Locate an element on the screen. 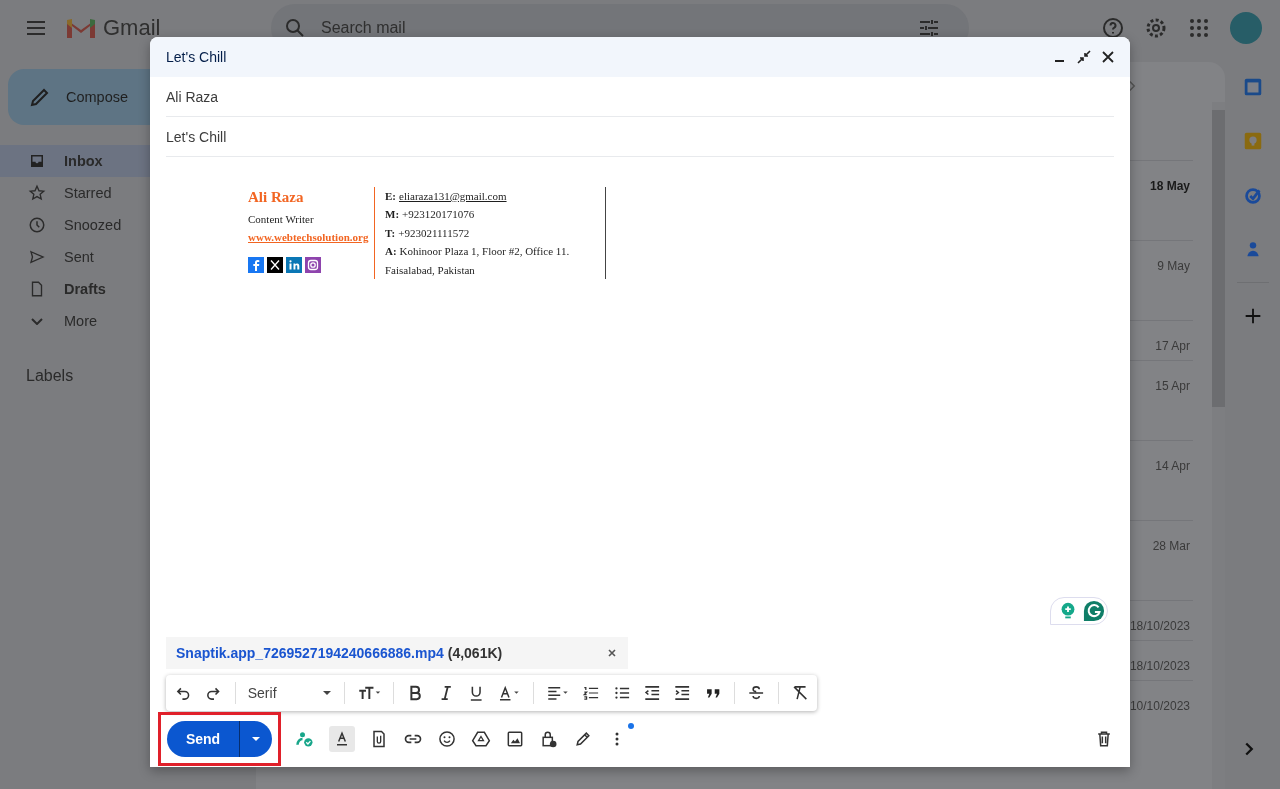  sidebar-item: Starred is located at coordinates (120, 193).